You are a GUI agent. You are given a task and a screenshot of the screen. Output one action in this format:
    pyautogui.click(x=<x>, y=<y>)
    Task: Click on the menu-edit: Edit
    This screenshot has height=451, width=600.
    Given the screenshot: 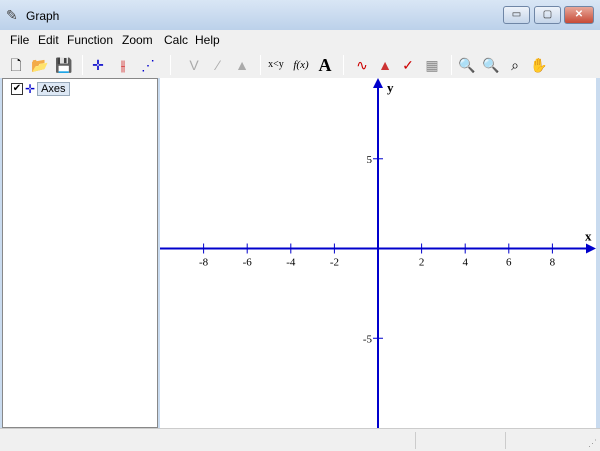 What is the action you would take?
    pyautogui.click(x=48, y=40)
    